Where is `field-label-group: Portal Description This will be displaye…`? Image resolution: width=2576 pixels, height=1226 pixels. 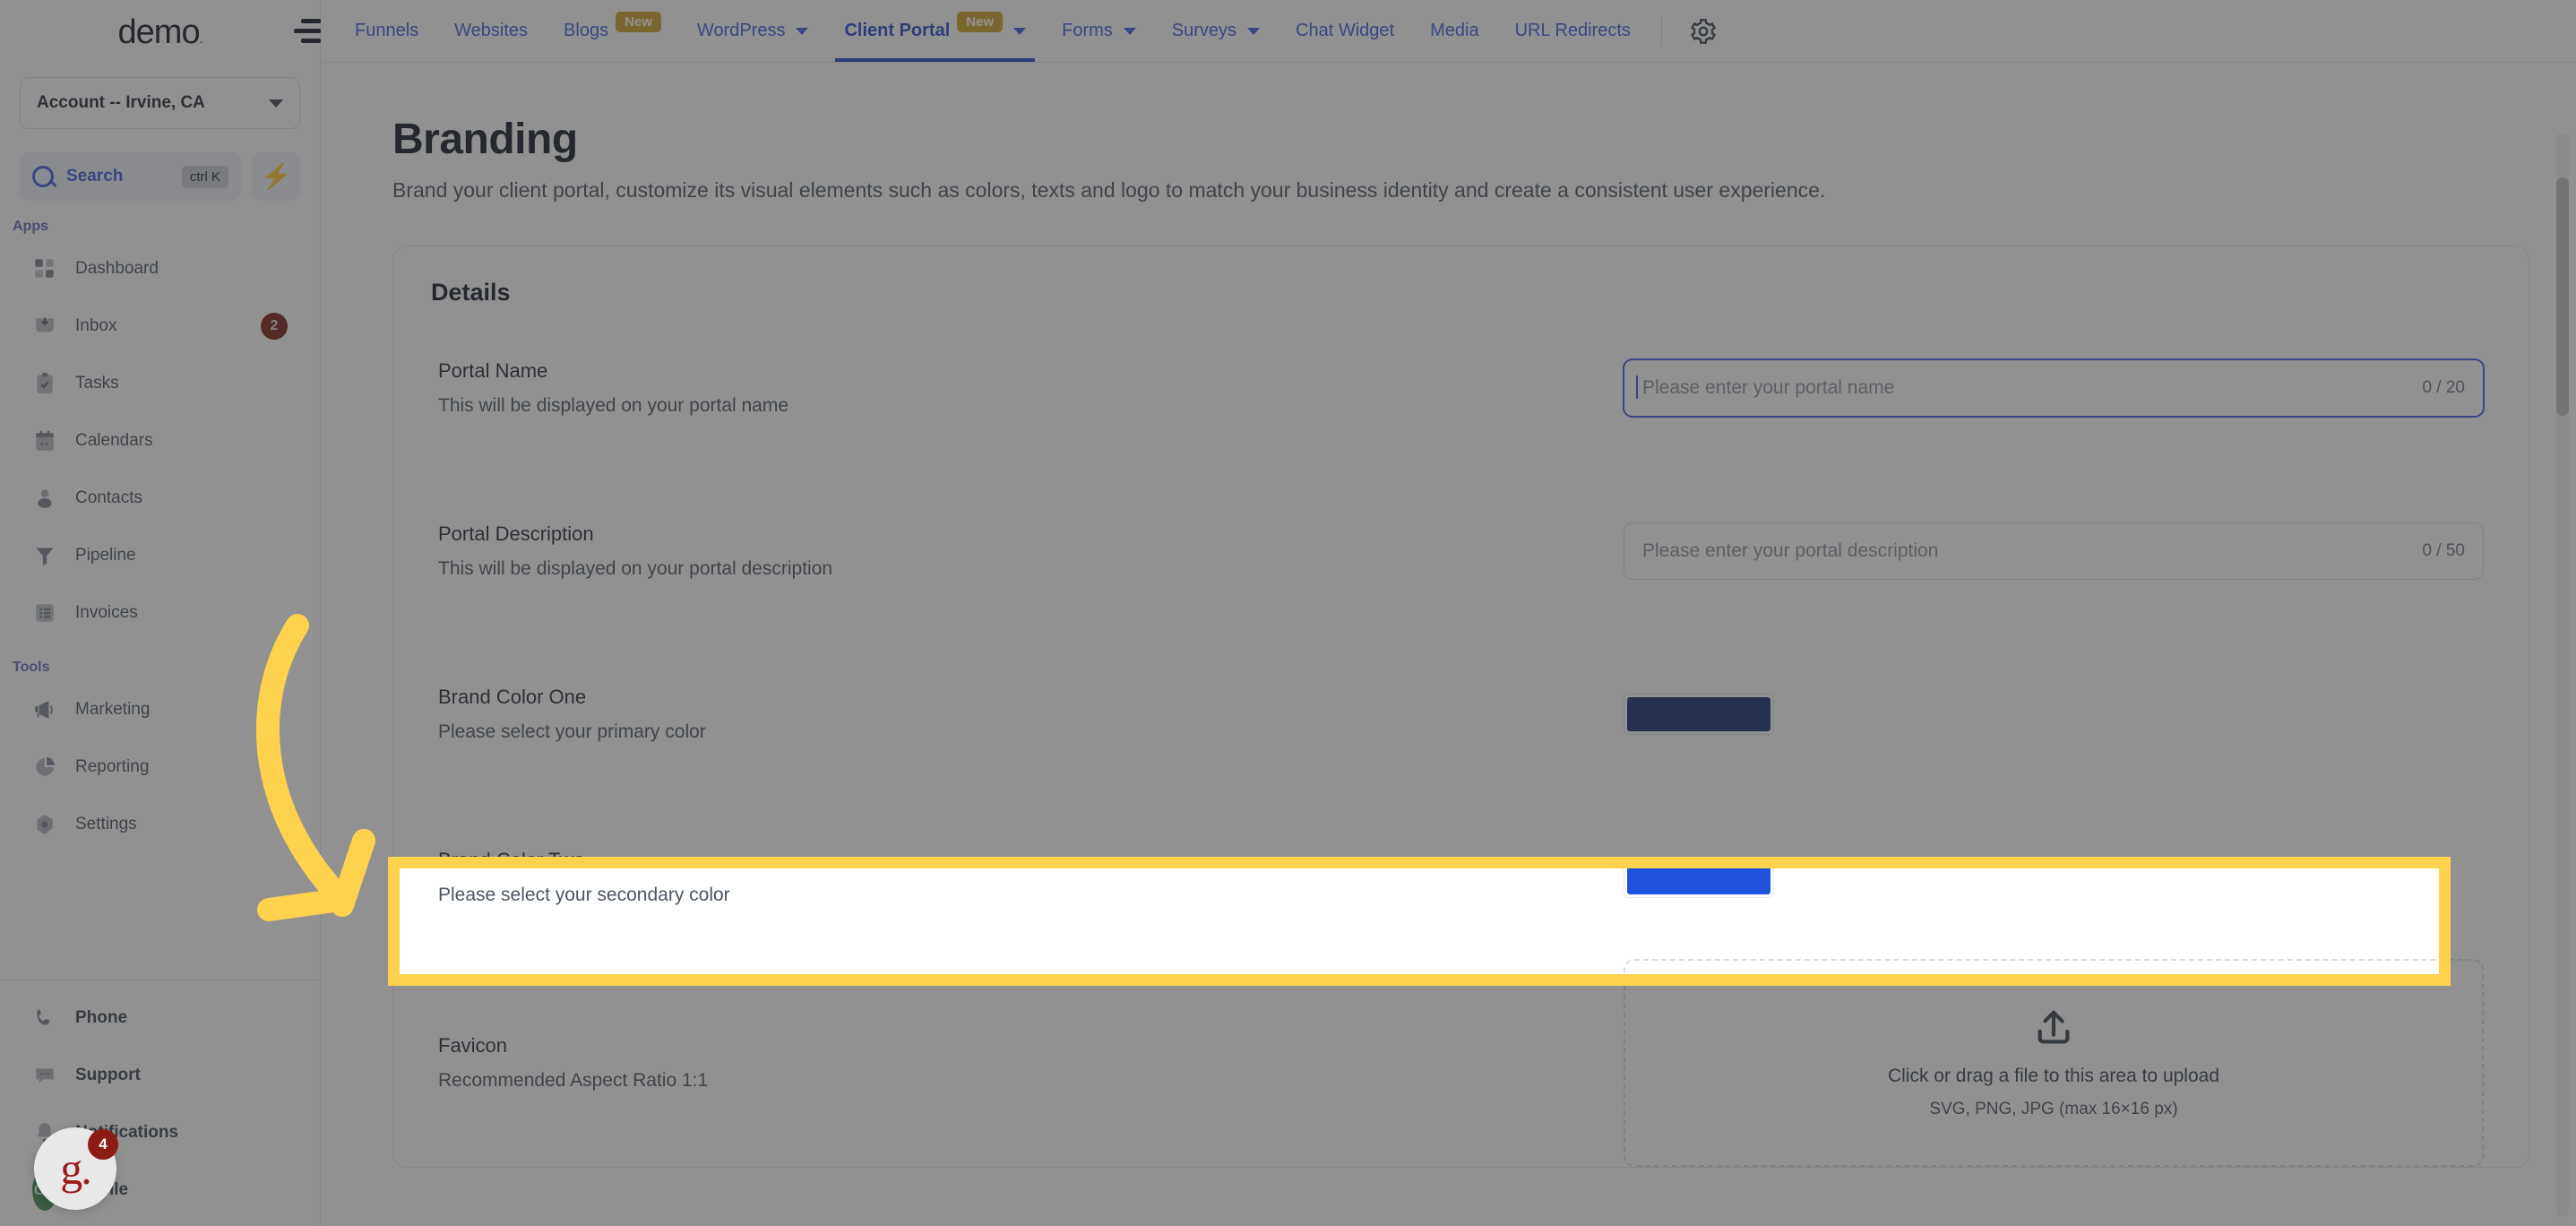 field-label-group: Portal Description This will be displaye… is located at coordinates (635, 551).